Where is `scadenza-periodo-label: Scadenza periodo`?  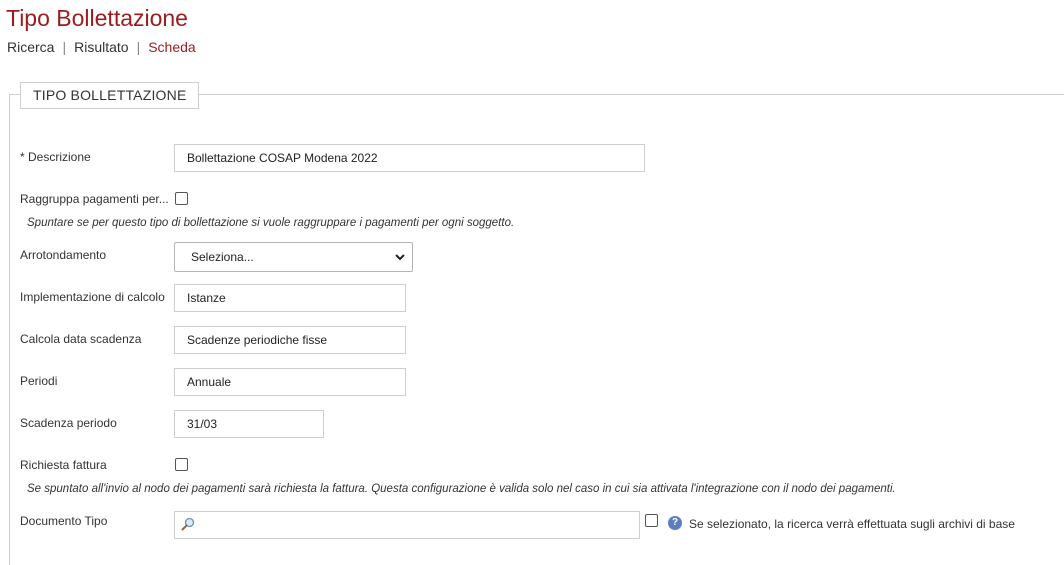
scadenza-periodo-label: Scadenza periodo is located at coordinates (68, 423).